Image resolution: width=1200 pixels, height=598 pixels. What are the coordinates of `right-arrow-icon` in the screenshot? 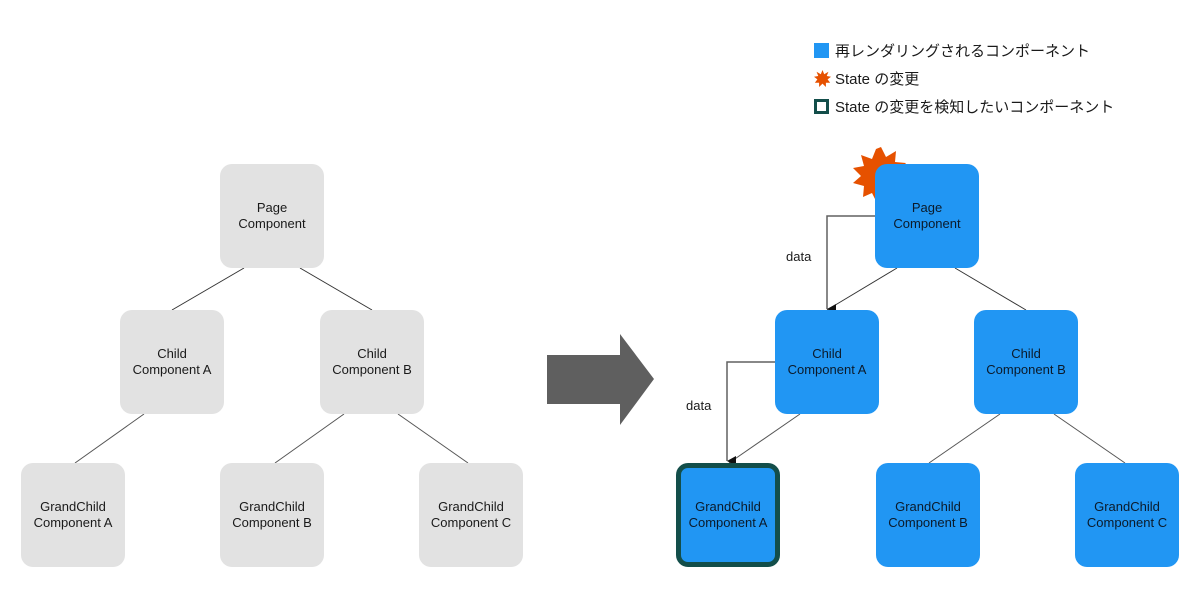 It's located at (600, 379).